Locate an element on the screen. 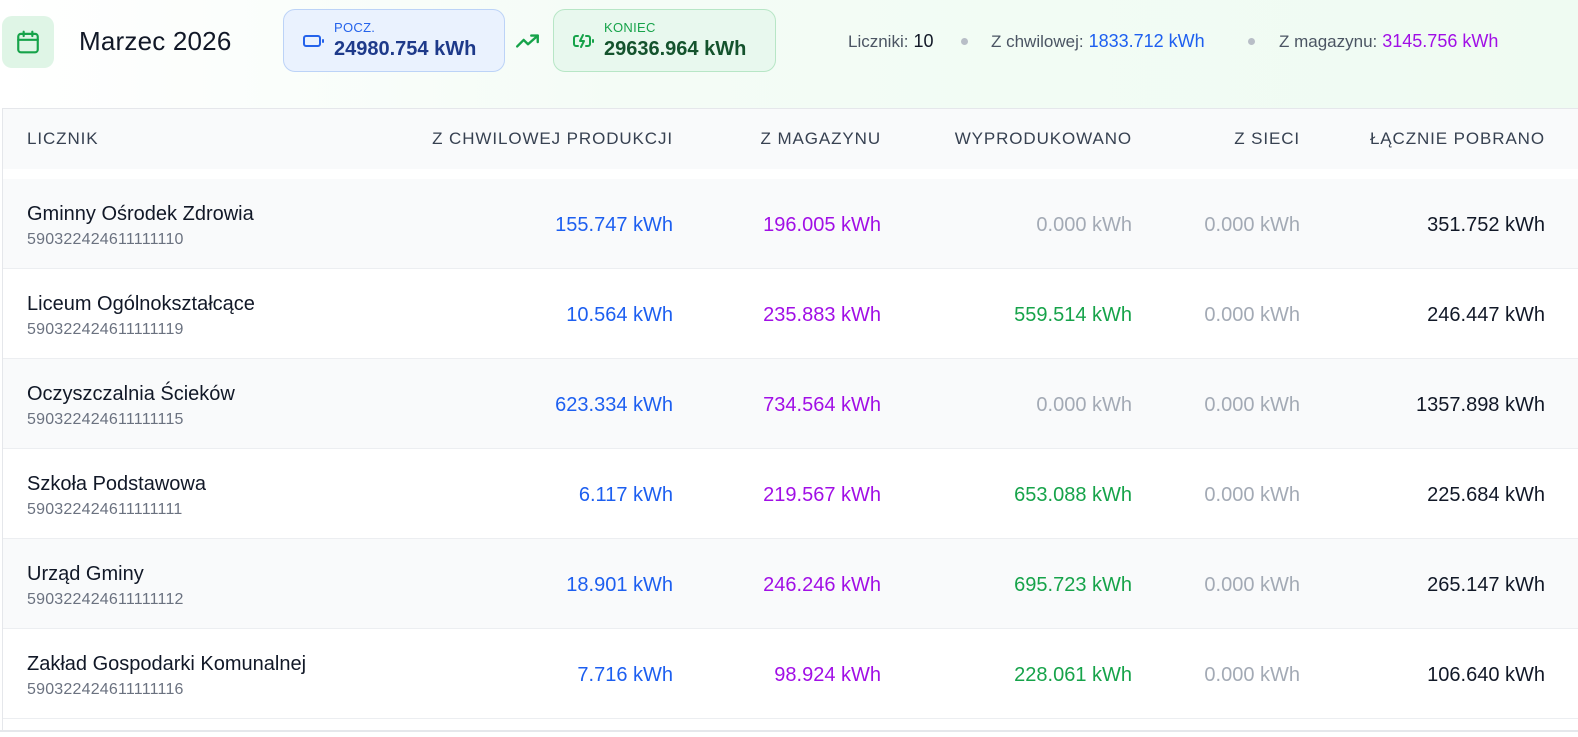 This screenshot has width=1578, height=737. meter-id: 590322424611111110 is located at coordinates (105, 239).